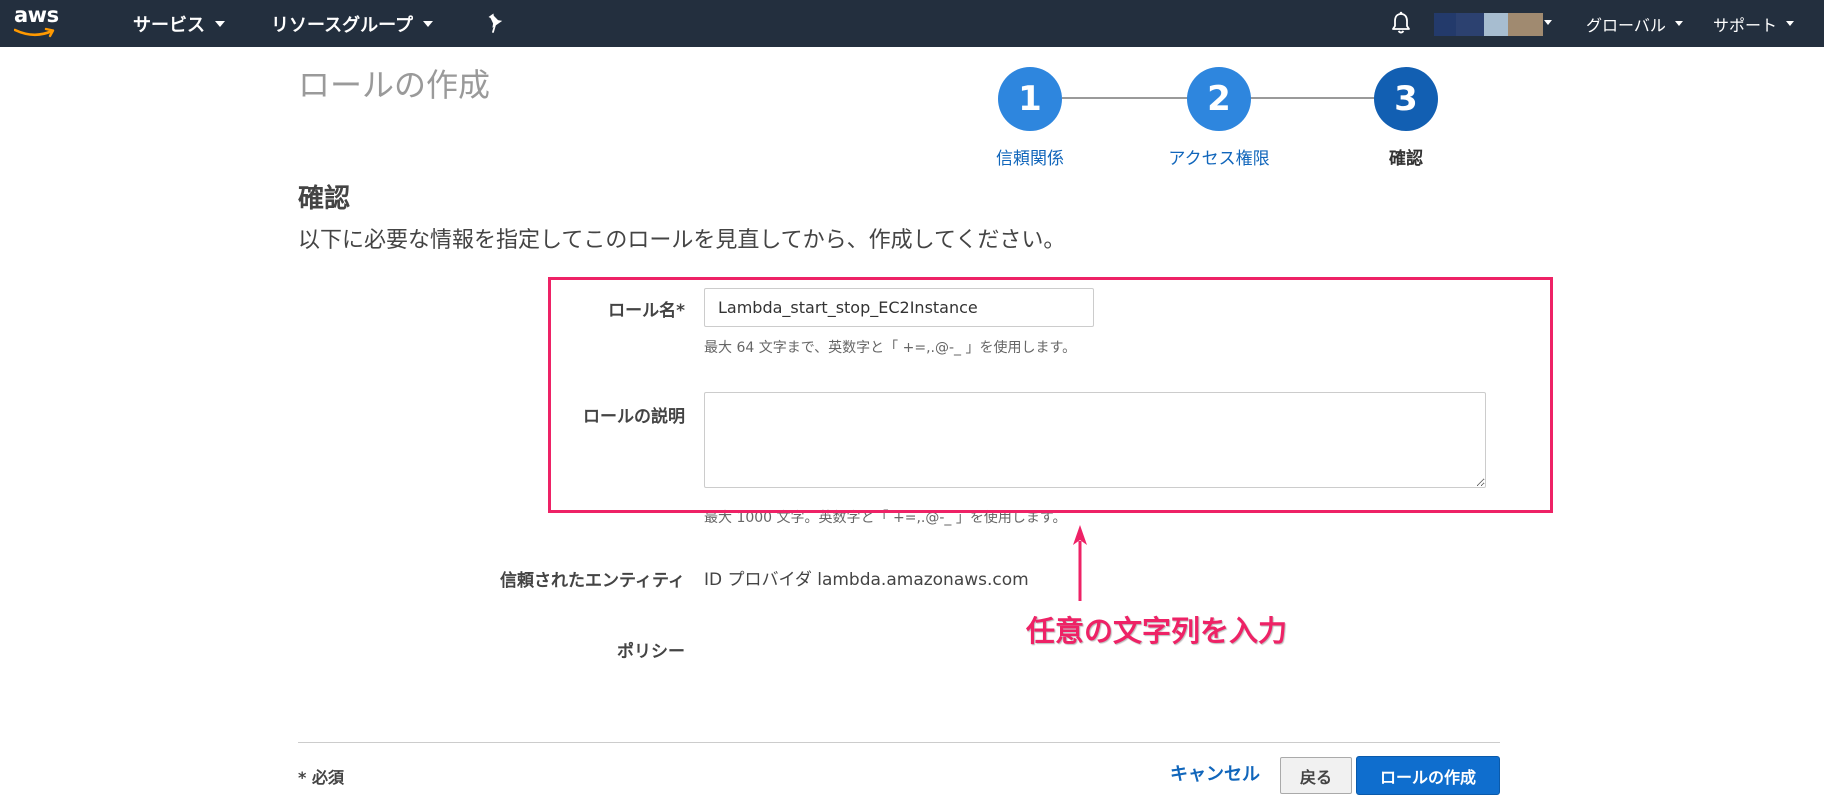 The image size is (1824, 811). Describe the element at coordinates (592, 581) in the screenshot. I see `trusted-entity-label: 信頼されたエンティティ` at that location.